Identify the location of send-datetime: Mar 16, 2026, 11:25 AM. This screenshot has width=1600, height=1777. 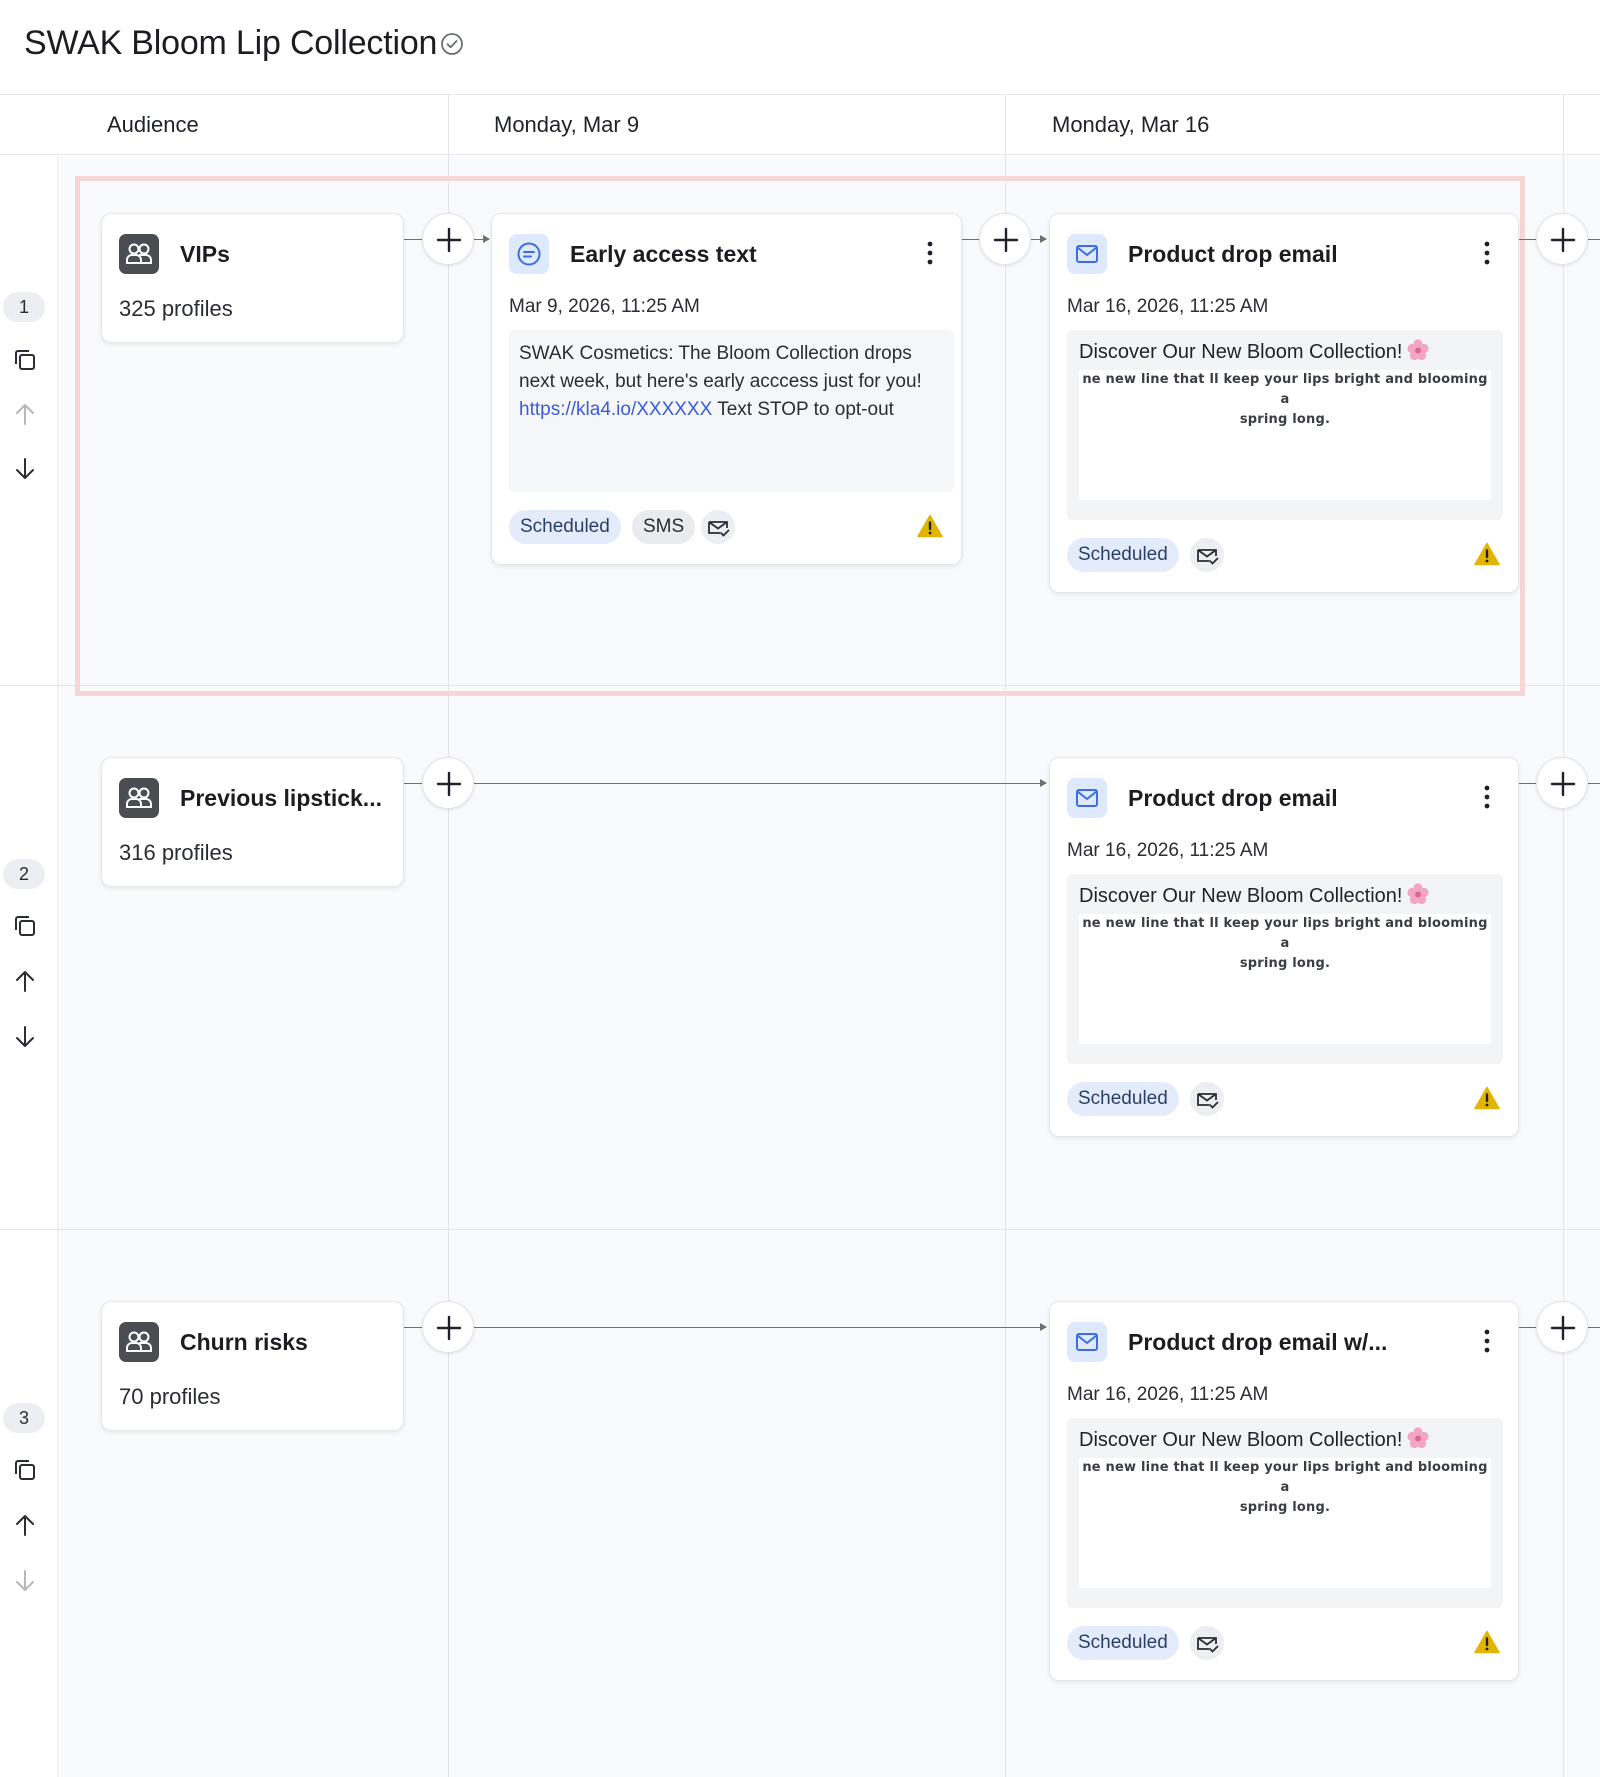
(1168, 850).